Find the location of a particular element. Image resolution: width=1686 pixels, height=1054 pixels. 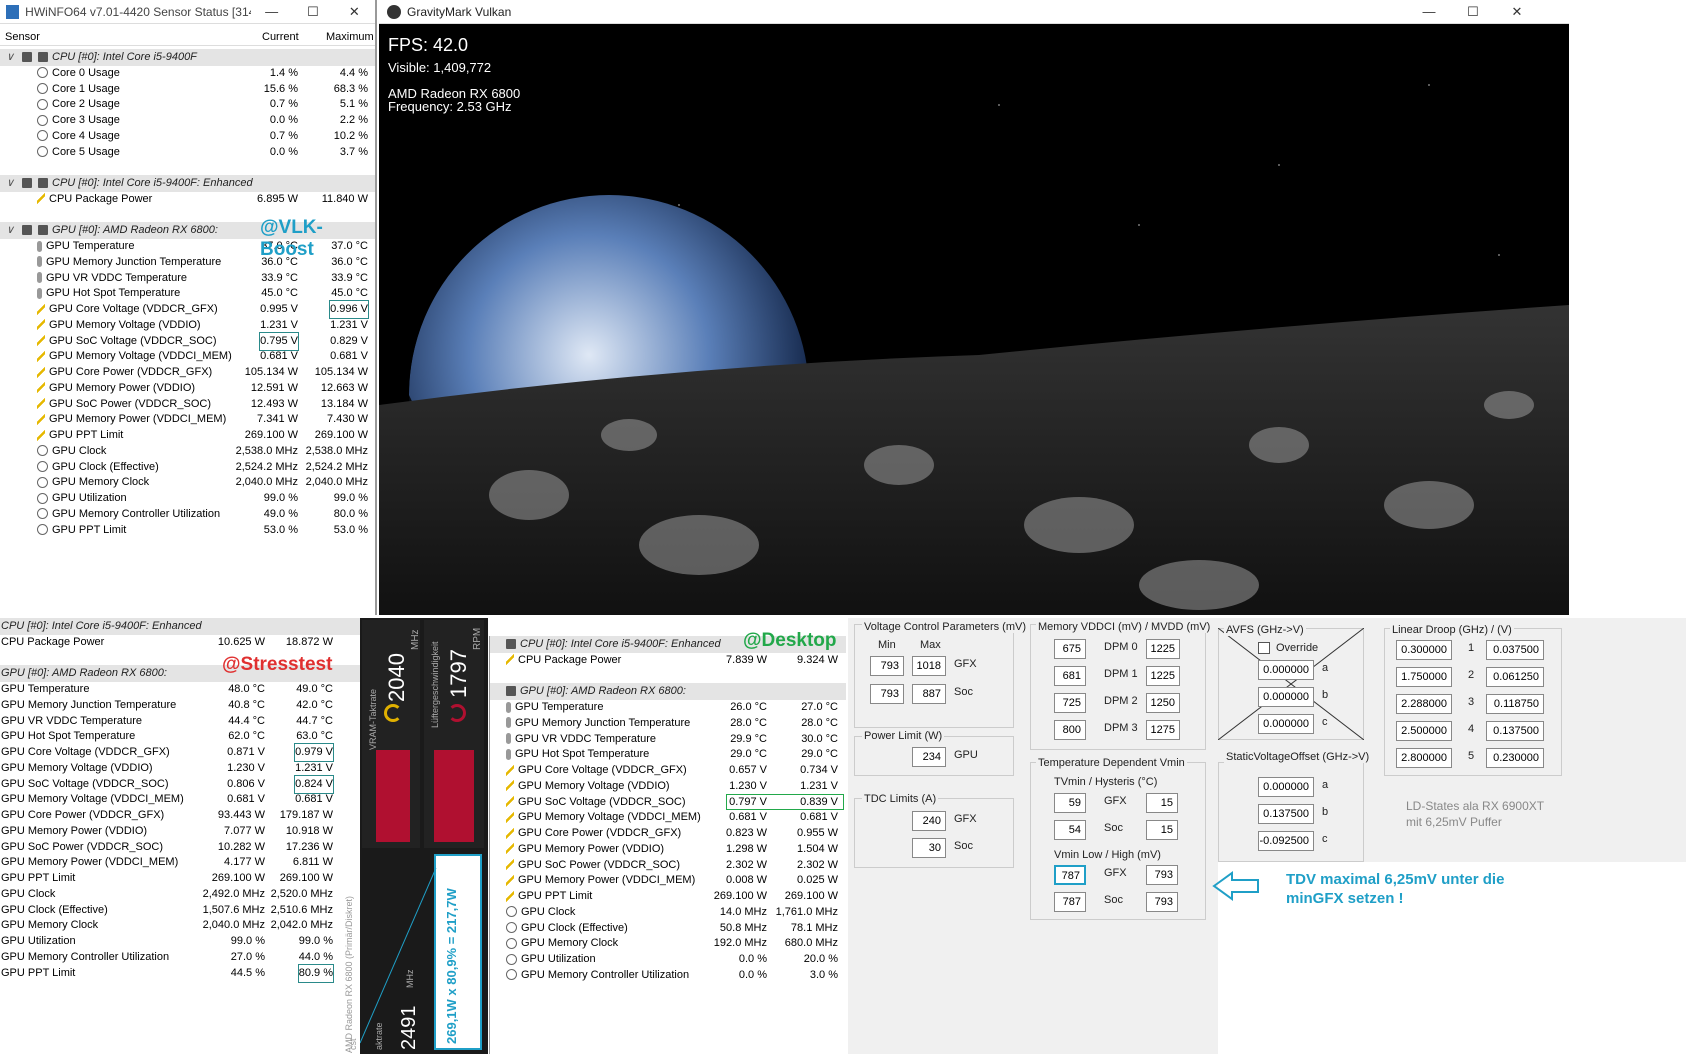

sensor-row: GPU Utilization 0.0 % 20.0 % is located at coordinates (668, 959).